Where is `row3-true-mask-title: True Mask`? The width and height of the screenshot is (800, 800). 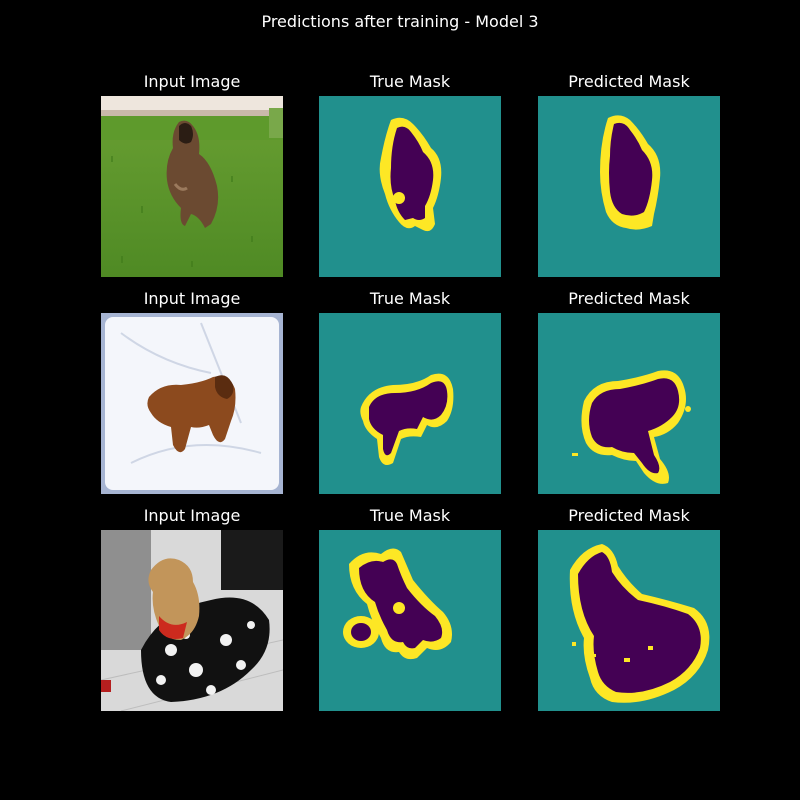 row3-true-mask-title: True Mask is located at coordinates (410, 515).